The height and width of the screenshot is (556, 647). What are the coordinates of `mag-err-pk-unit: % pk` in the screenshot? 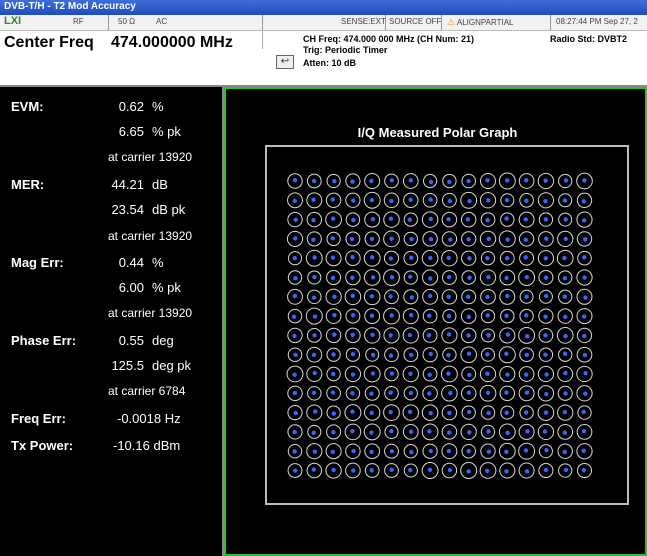 It's located at (166, 287).